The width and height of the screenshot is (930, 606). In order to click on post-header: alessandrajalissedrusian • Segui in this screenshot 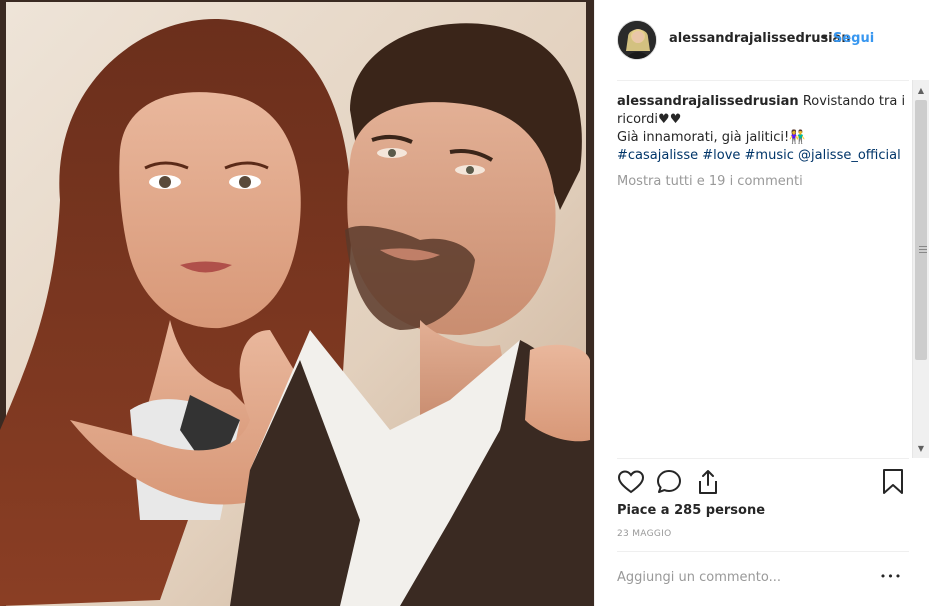, I will do `click(762, 40)`.